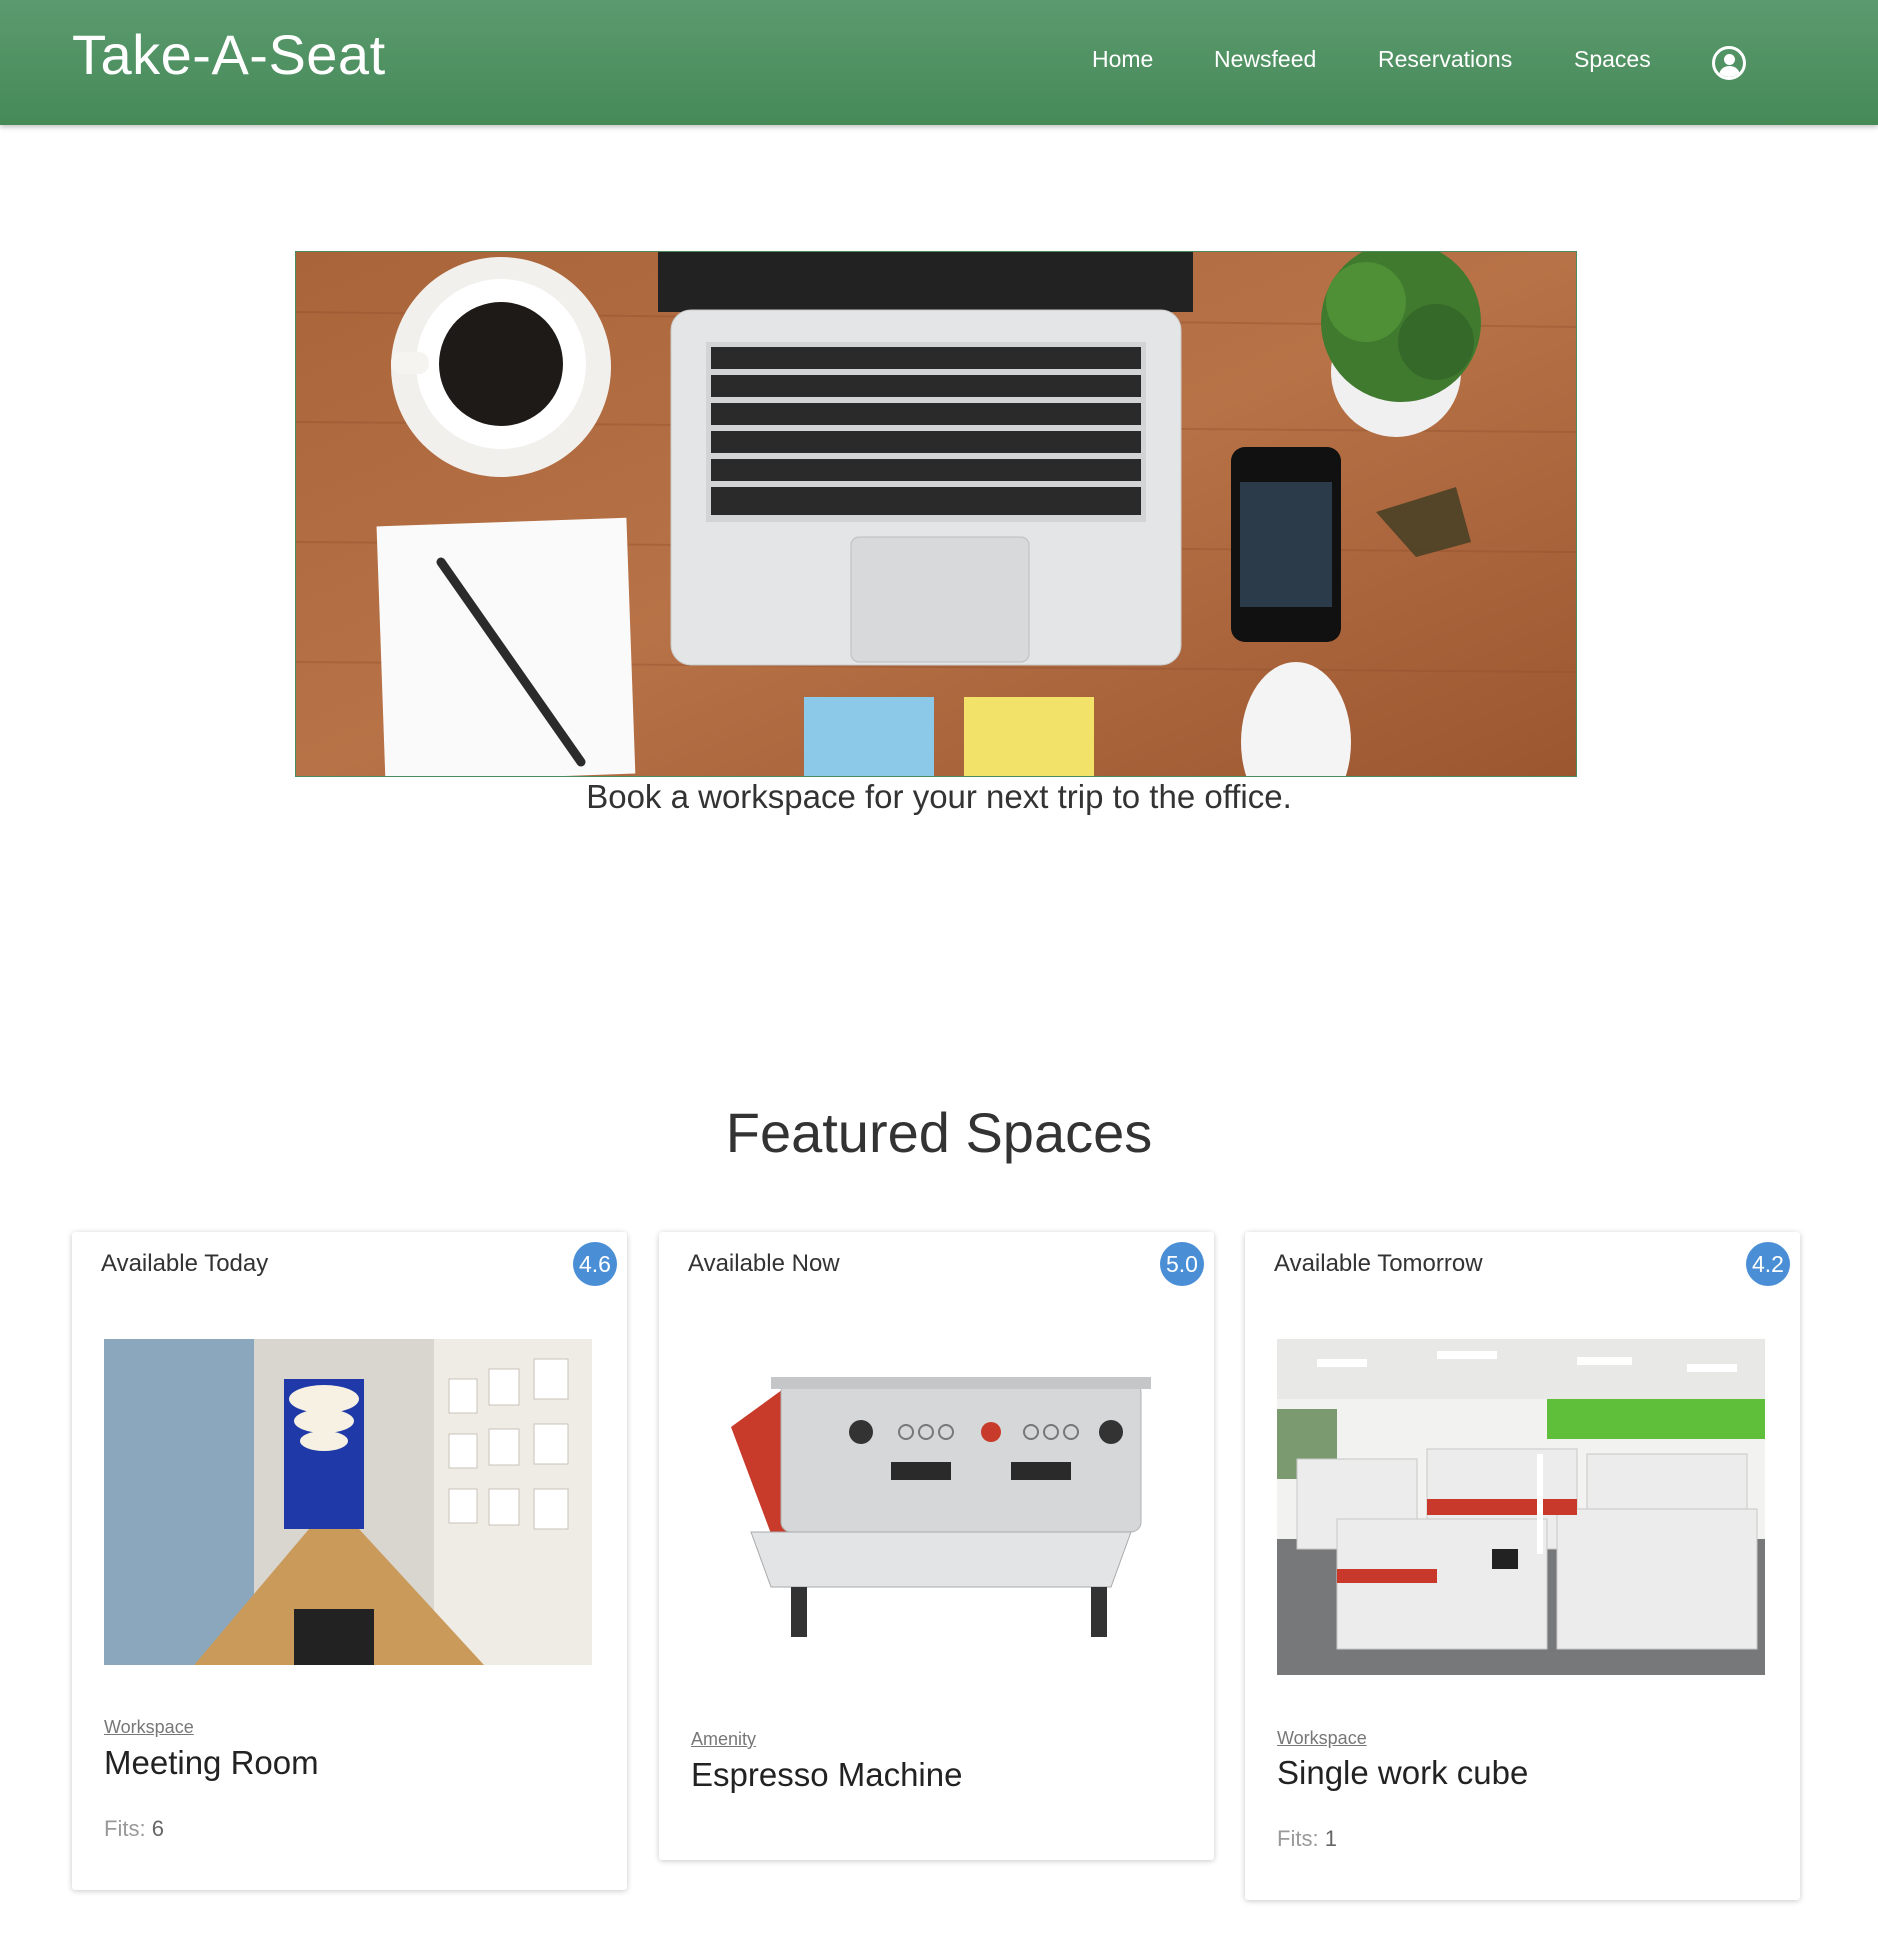 This screenshot has width=1878, height=1960. What do you see at coordinates (1122, 59) in the screenshot?
I see `nav-home-link: Home` at bounding box center [1122, 59].